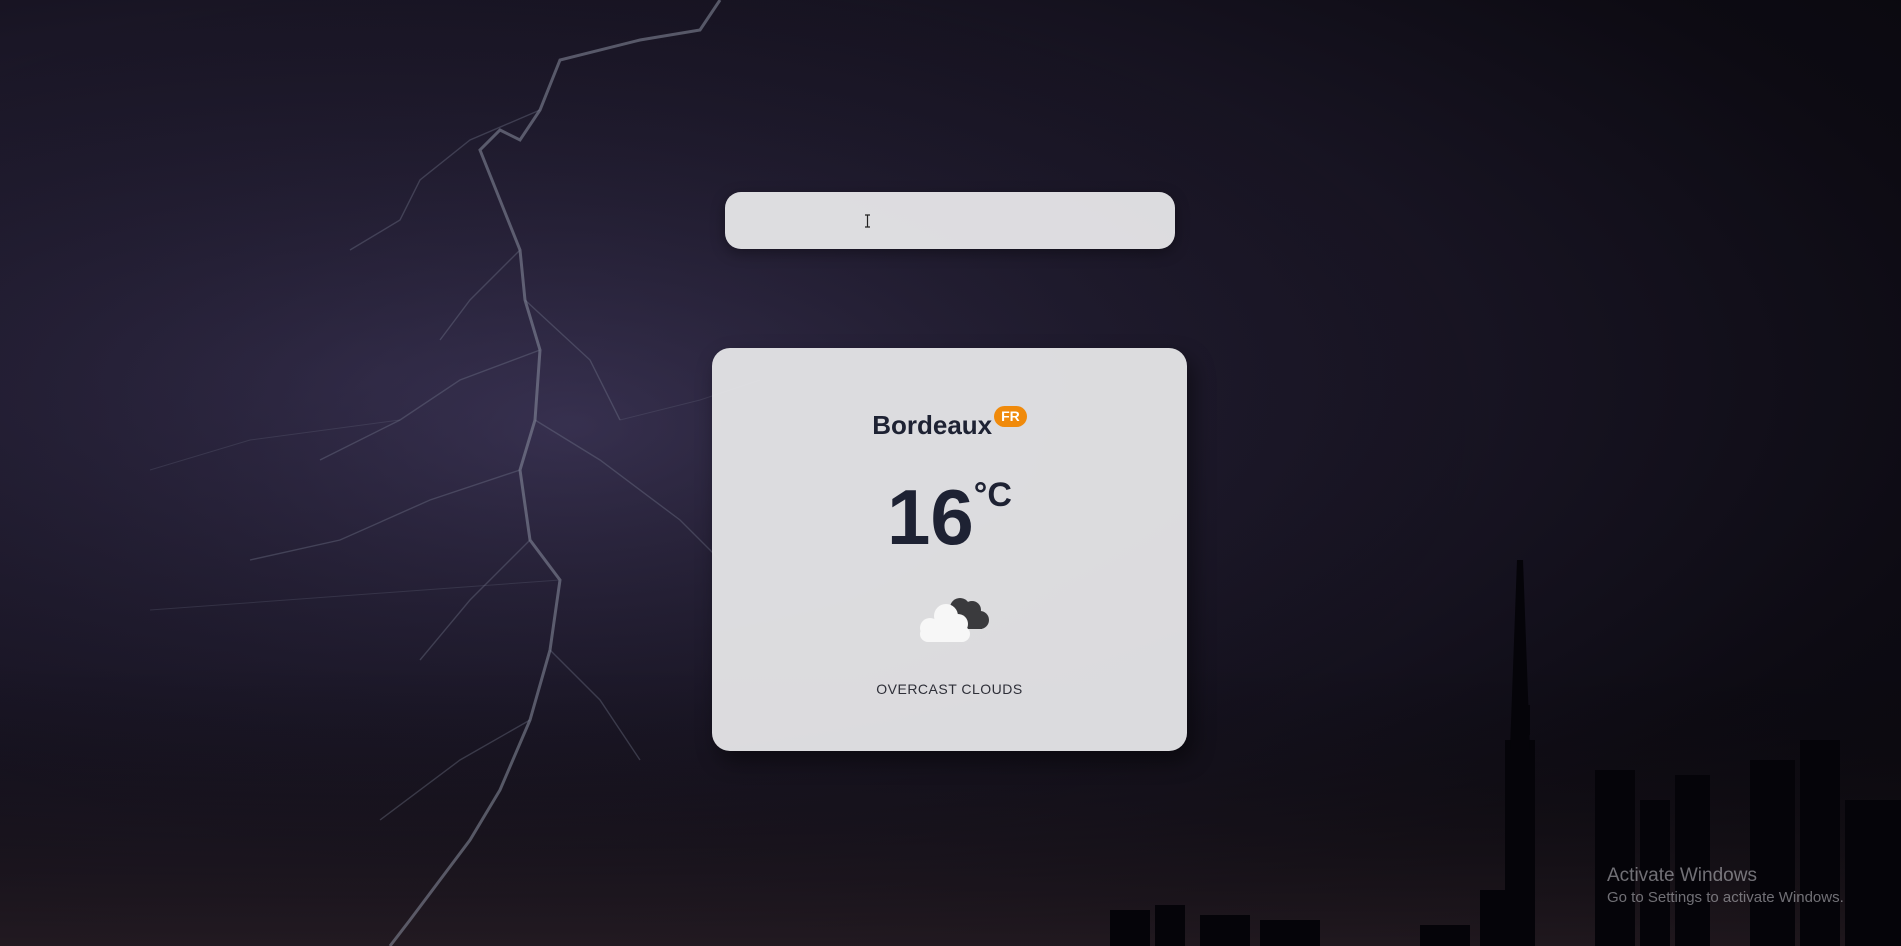 The image size is (1901, 946). I want to click on weather-condition: OVERCAST CLOUDS, so click(949, 689).